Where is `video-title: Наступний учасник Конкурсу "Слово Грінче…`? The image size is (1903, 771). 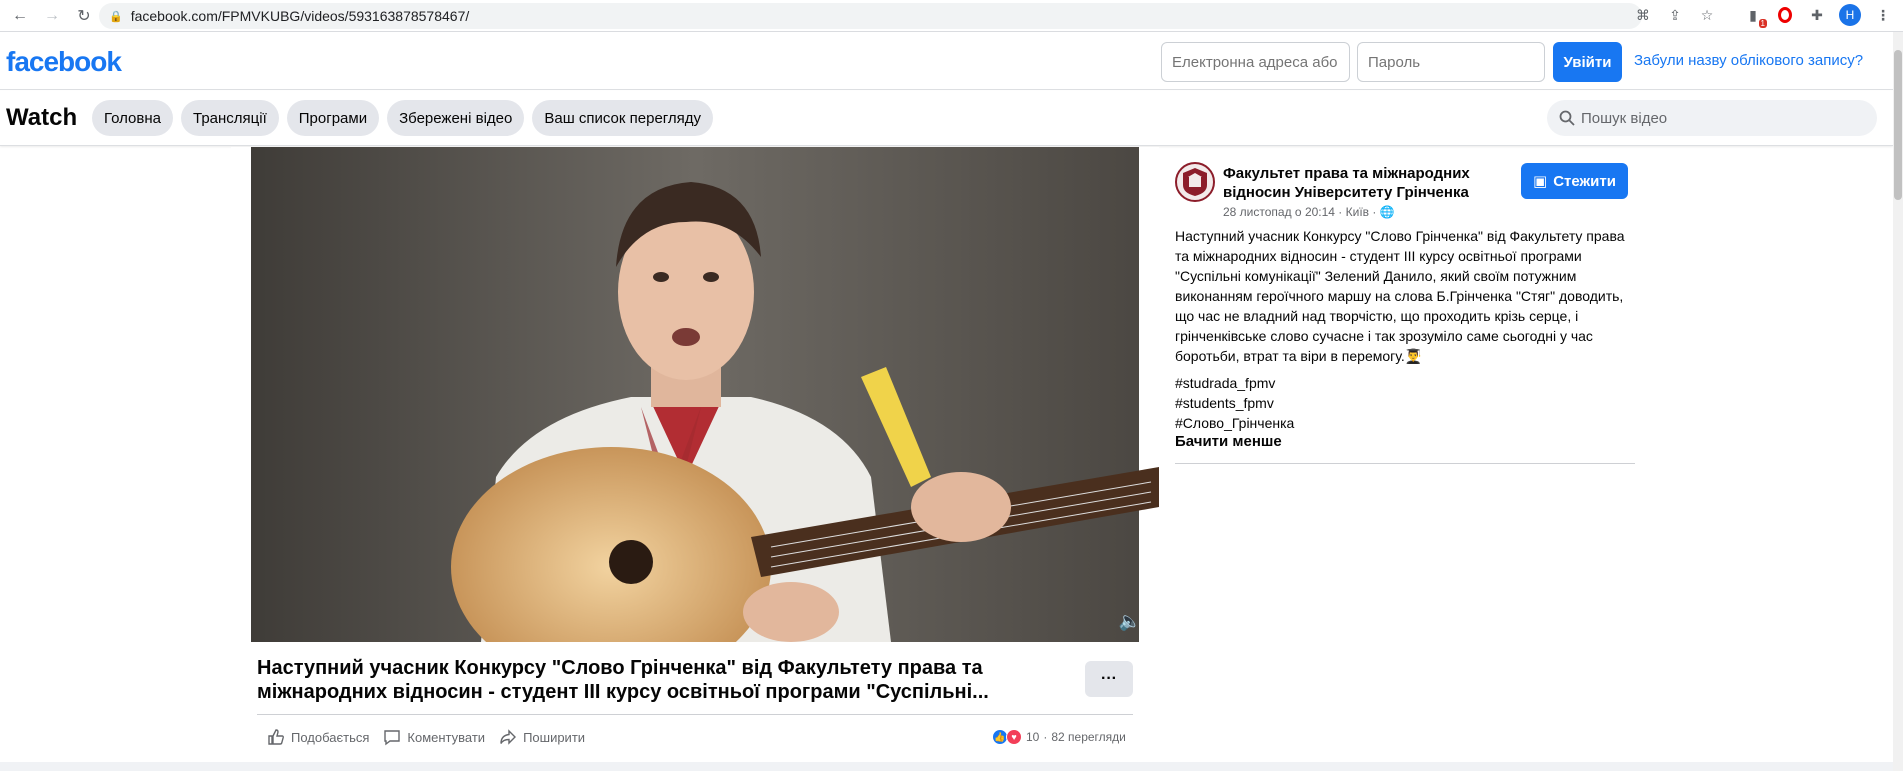
video-title: Наступний учасник Конкурсу "Слово Грінче… is located at coordinates (623, 680).